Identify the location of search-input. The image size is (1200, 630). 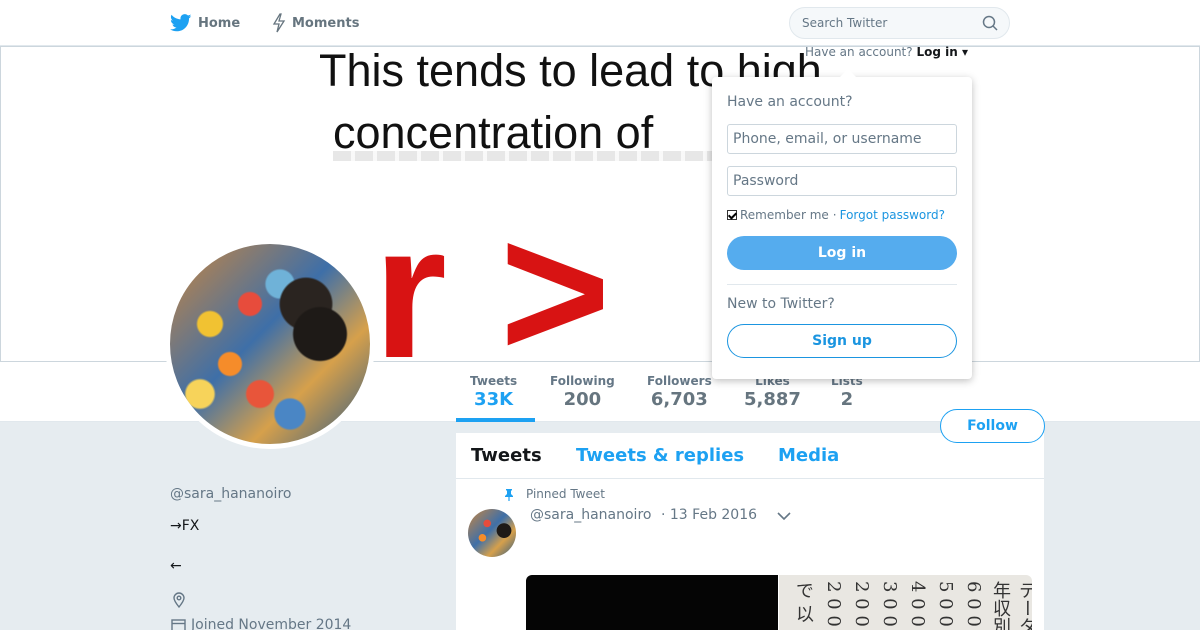
(899, 23).